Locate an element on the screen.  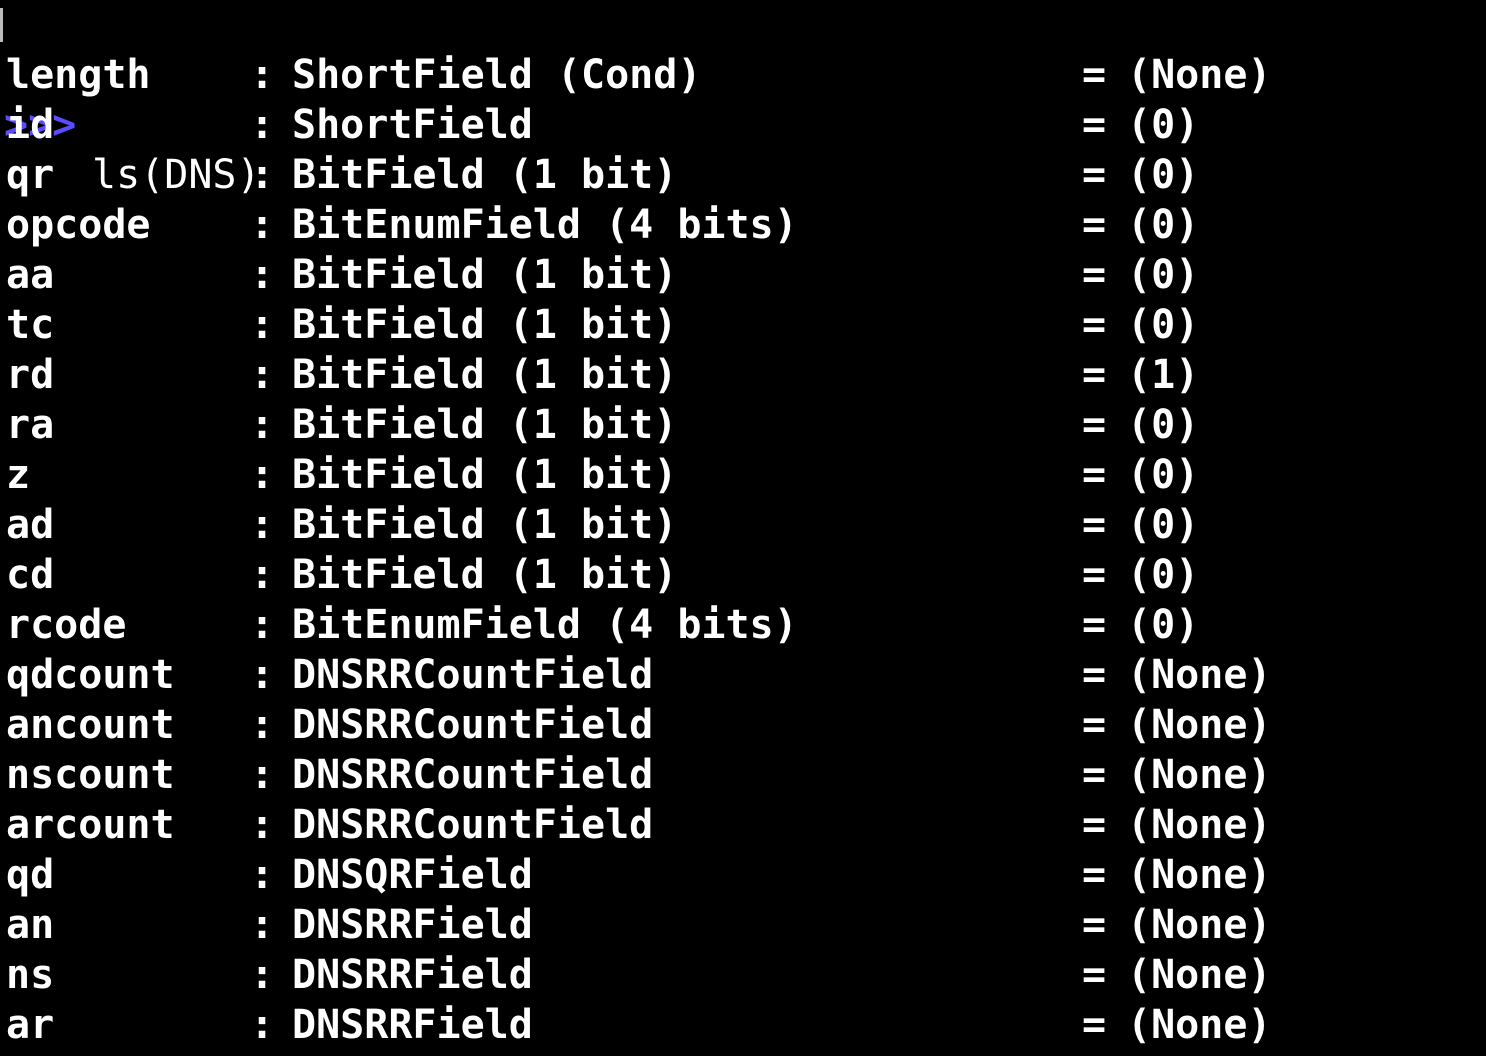
field-name: tc is located at coordinates (30, 325).